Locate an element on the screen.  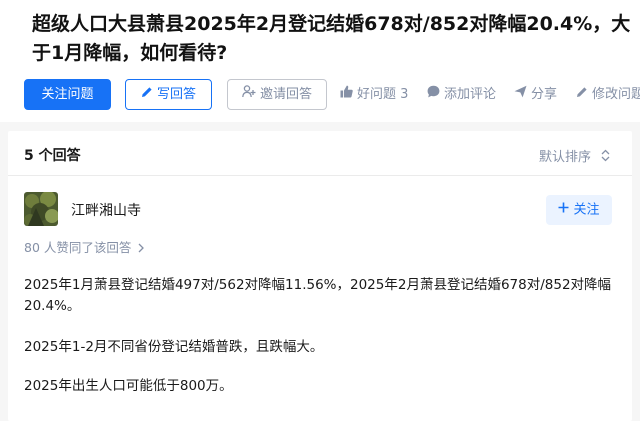
good-question-button: 好问题 3 is located at coordinates (374, 94).